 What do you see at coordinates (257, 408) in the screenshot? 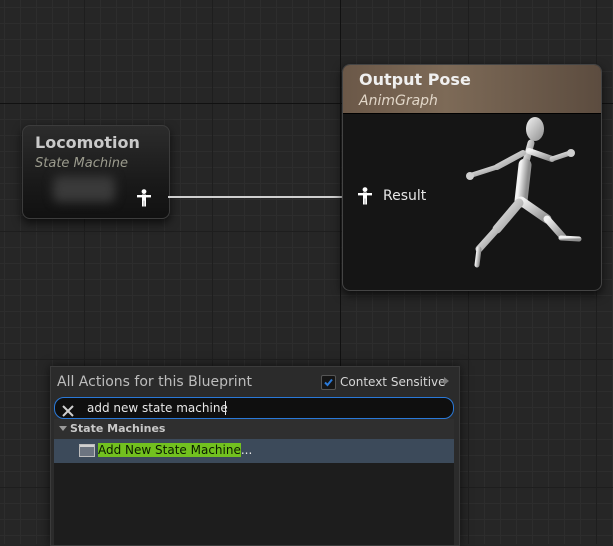
I see `action-search-input` at bounding box center [257, 408].